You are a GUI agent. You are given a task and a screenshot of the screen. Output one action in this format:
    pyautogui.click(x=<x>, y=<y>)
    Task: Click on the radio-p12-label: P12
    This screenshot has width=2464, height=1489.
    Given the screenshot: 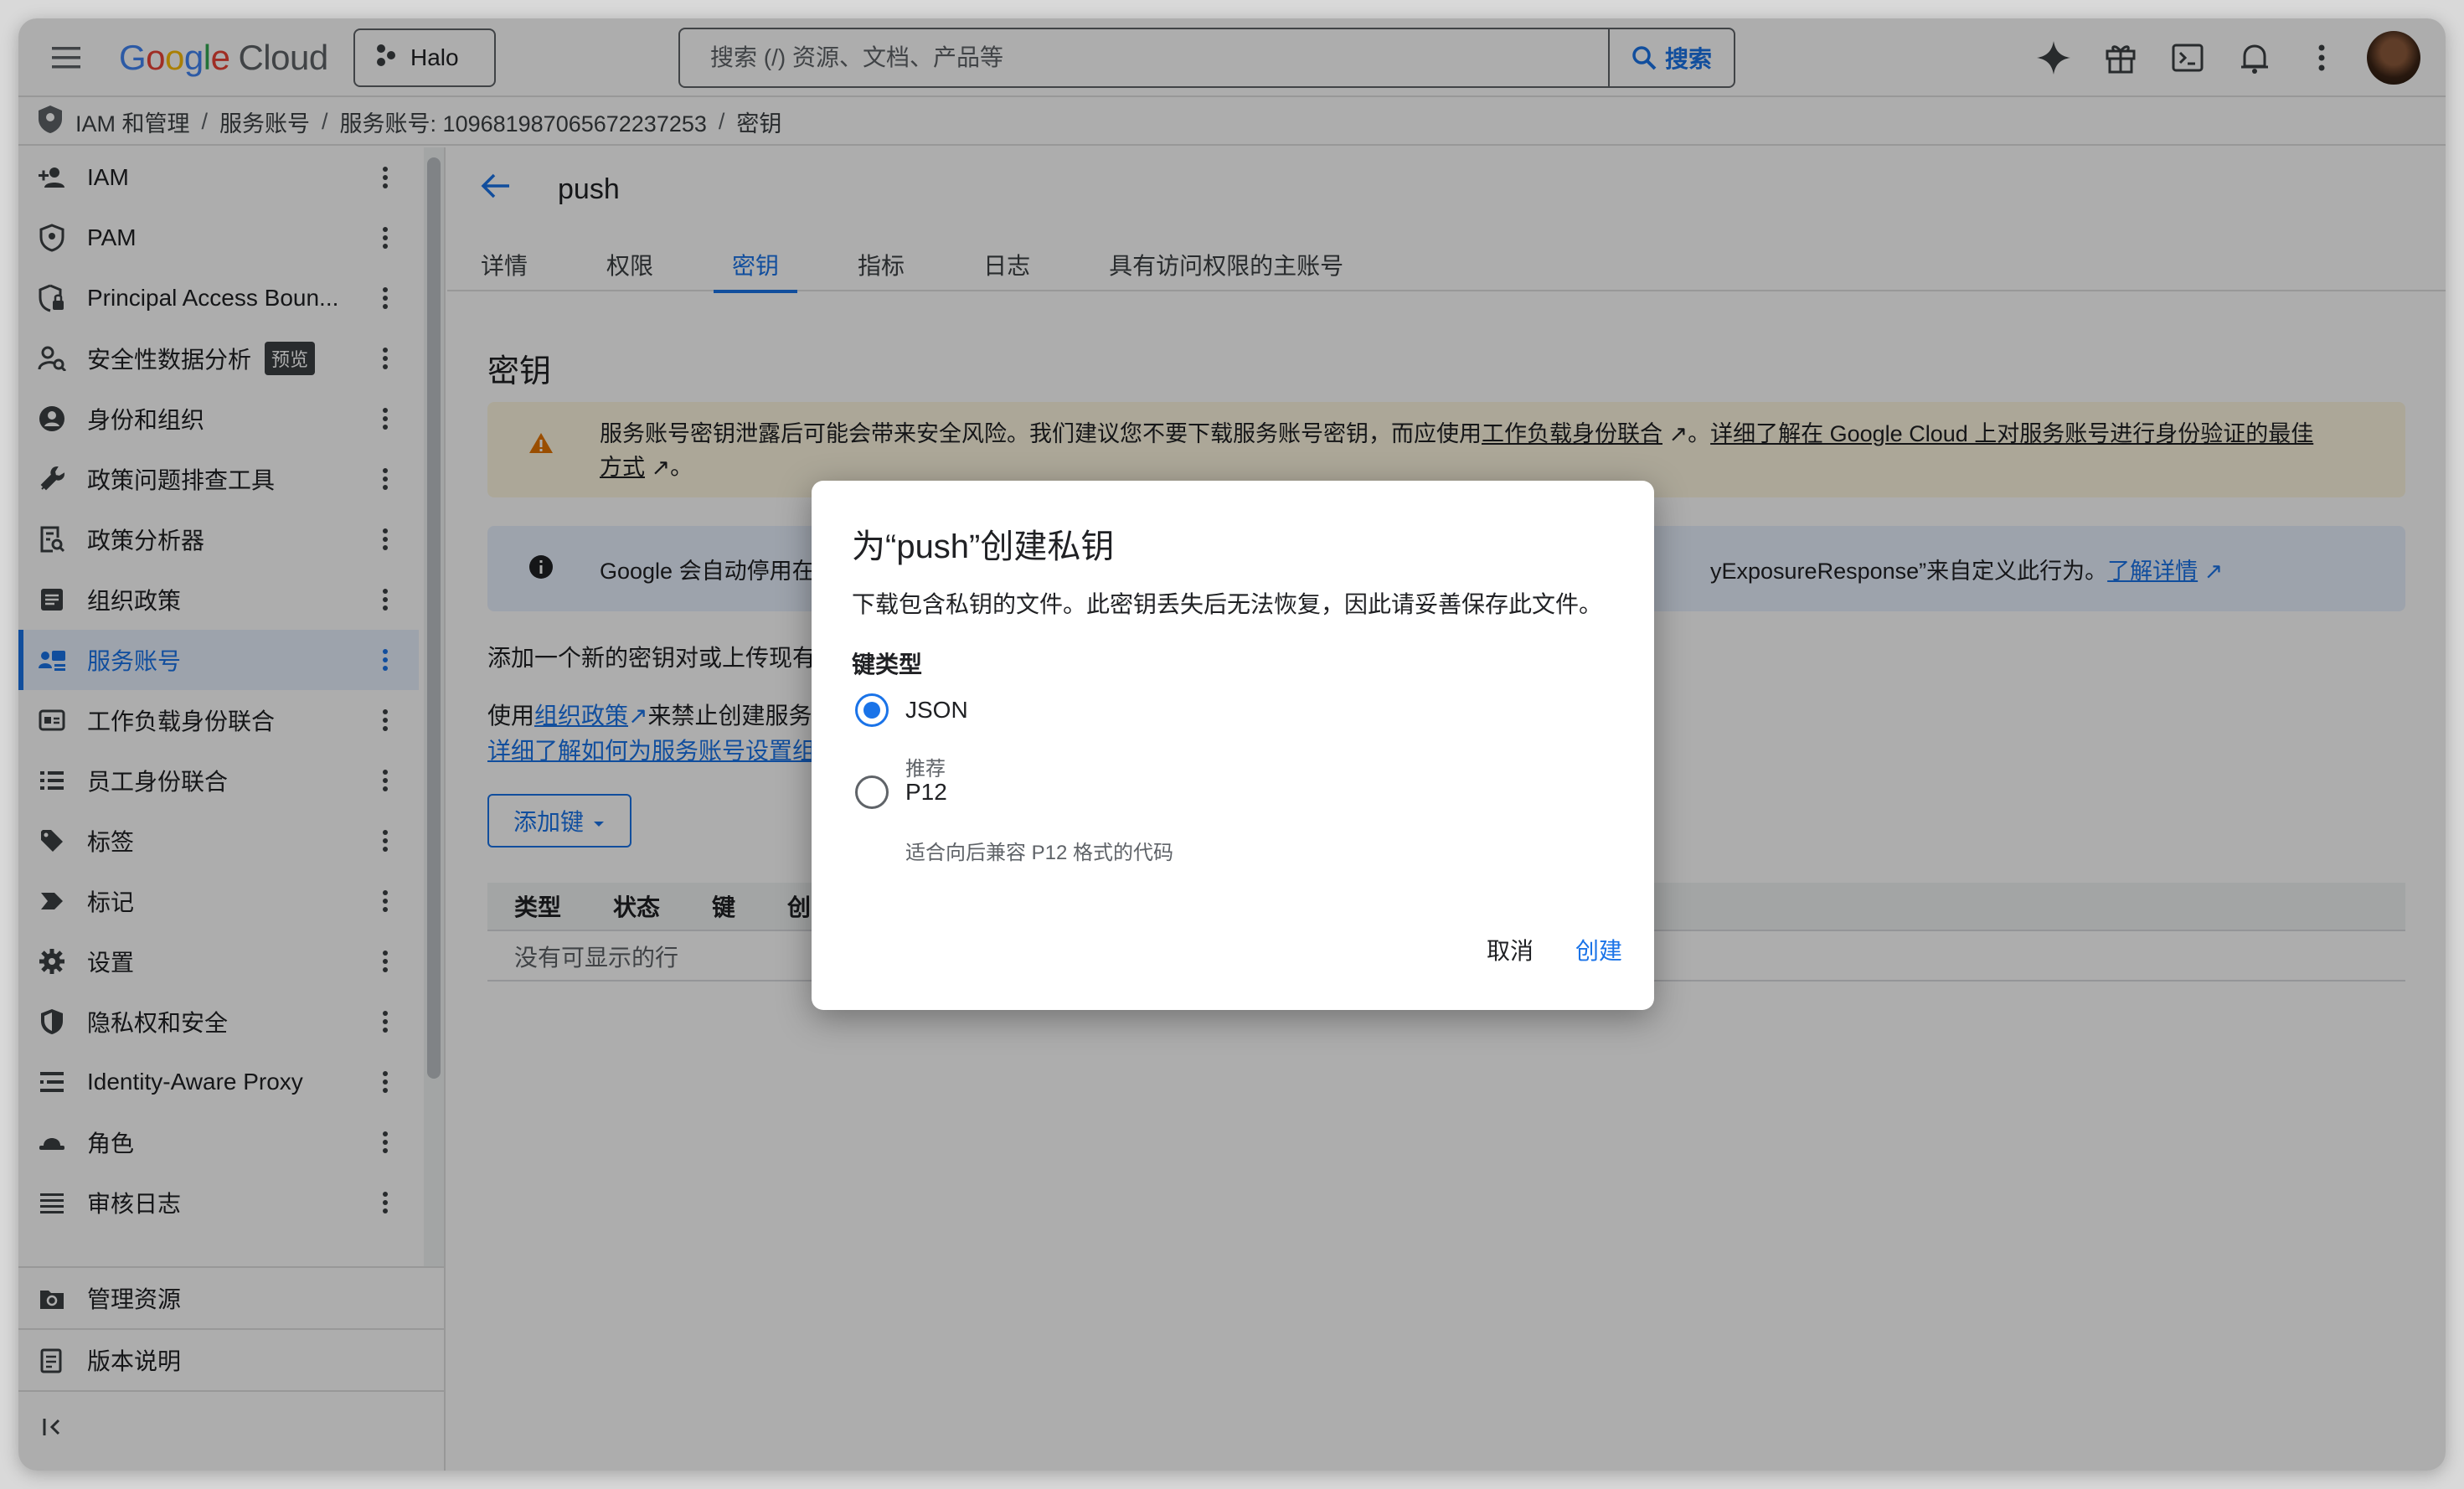 What is the action you would take?
    pyautogui.click(x=926, y=792)
    